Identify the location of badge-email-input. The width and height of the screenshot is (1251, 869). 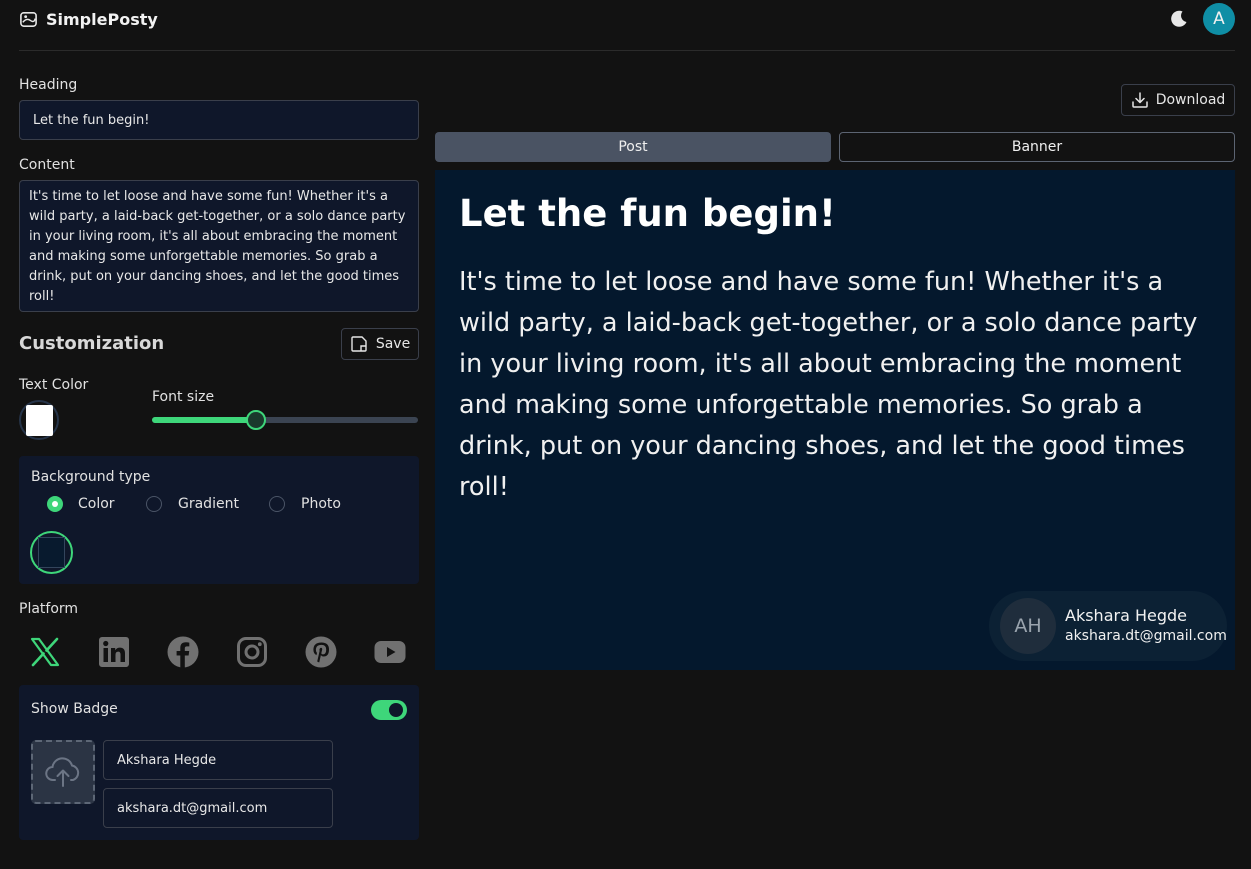
(218, 808).